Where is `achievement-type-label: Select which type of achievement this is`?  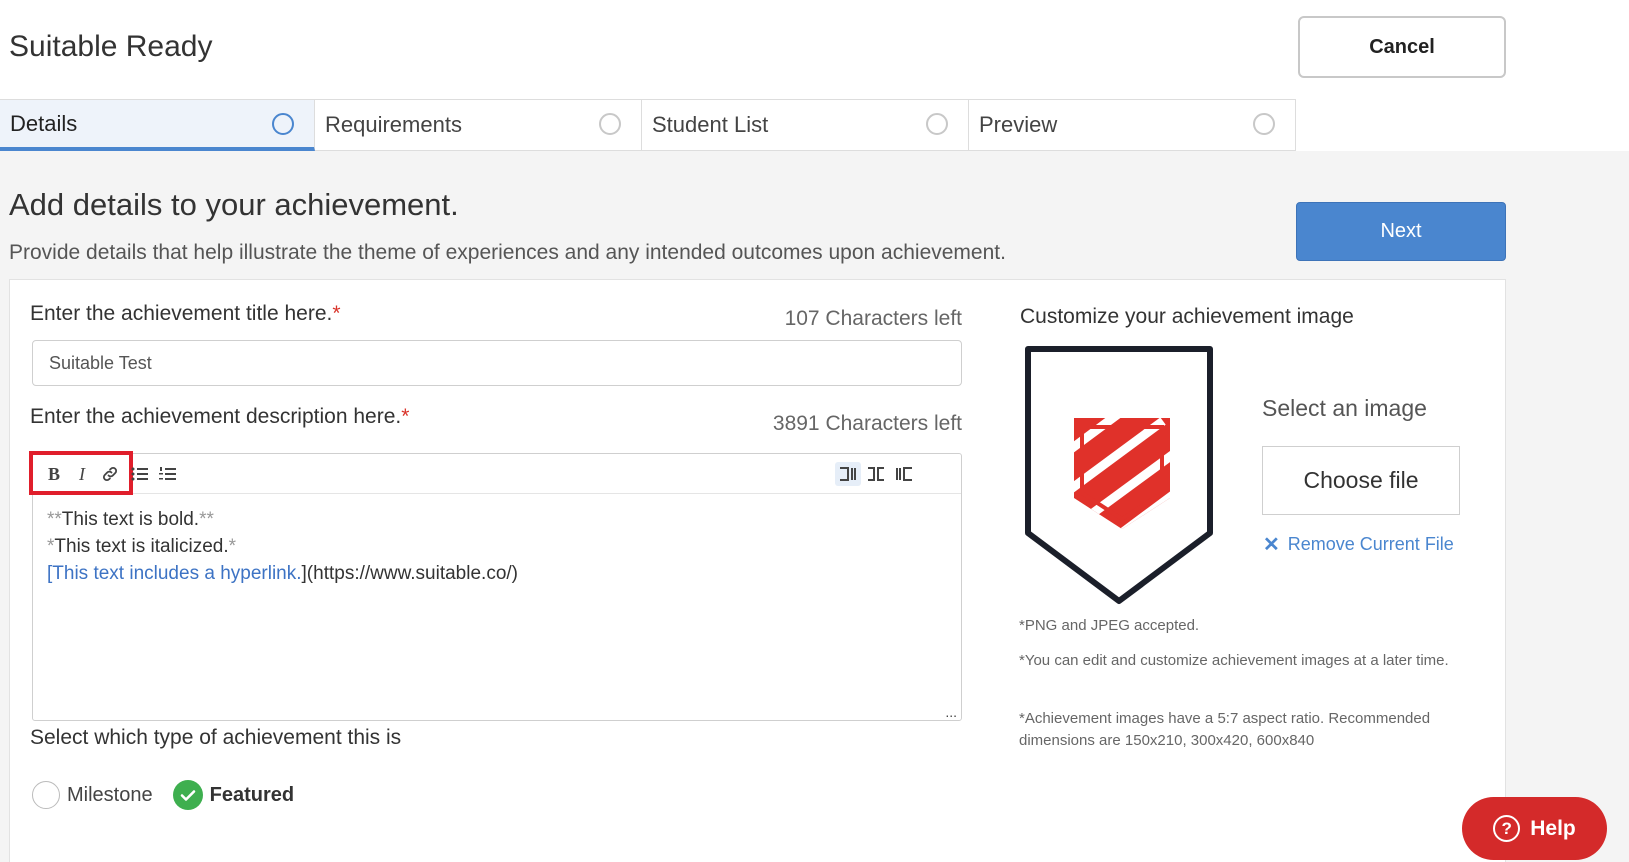 achievement-type-label: Select which type of achievement this is is located at coordinates (216, 737).